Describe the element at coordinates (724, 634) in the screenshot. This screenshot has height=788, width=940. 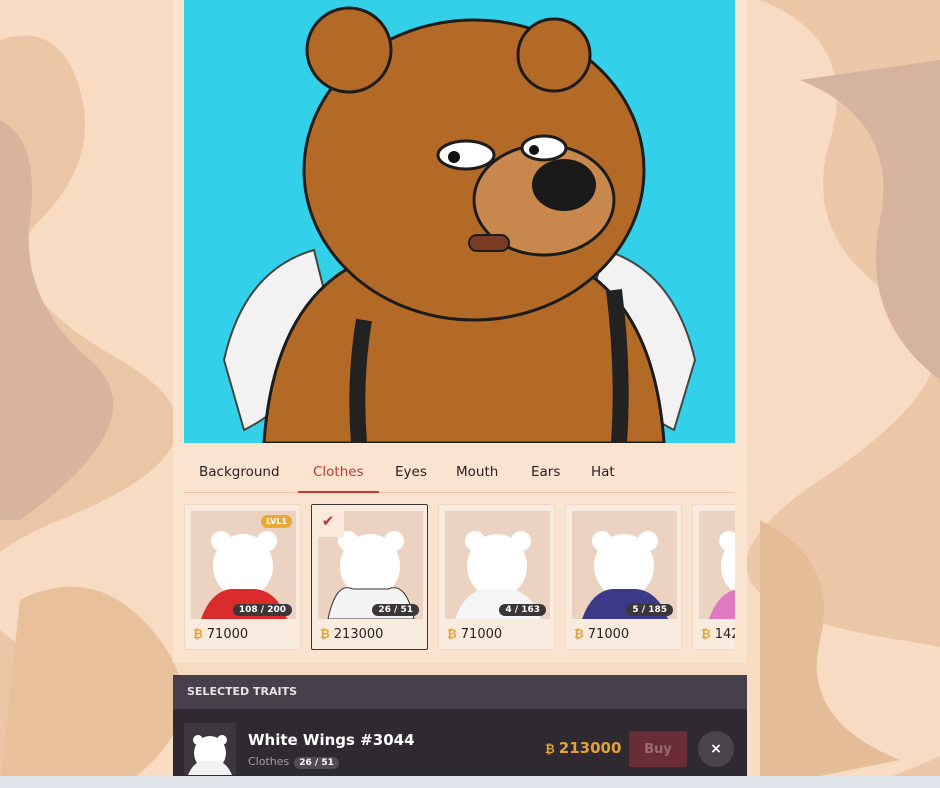
I see `trait-price: 142` at that location.